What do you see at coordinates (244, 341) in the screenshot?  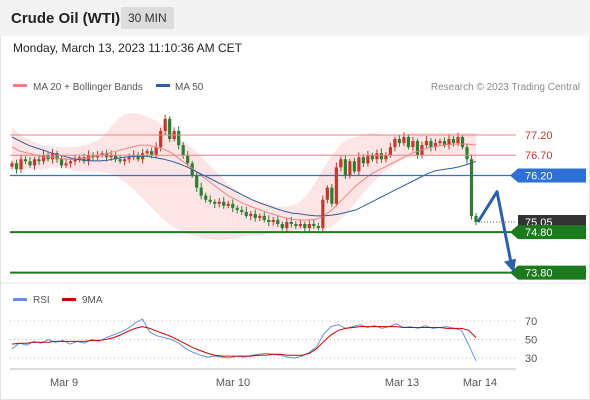 I see `rsi-ma-line` at bounding box center [244, 341].